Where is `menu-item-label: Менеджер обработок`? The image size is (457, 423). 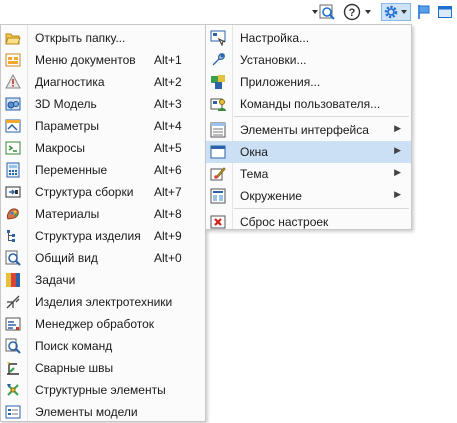 menu-item-label: Менеджер обработок is located at coordinates (95, 324).